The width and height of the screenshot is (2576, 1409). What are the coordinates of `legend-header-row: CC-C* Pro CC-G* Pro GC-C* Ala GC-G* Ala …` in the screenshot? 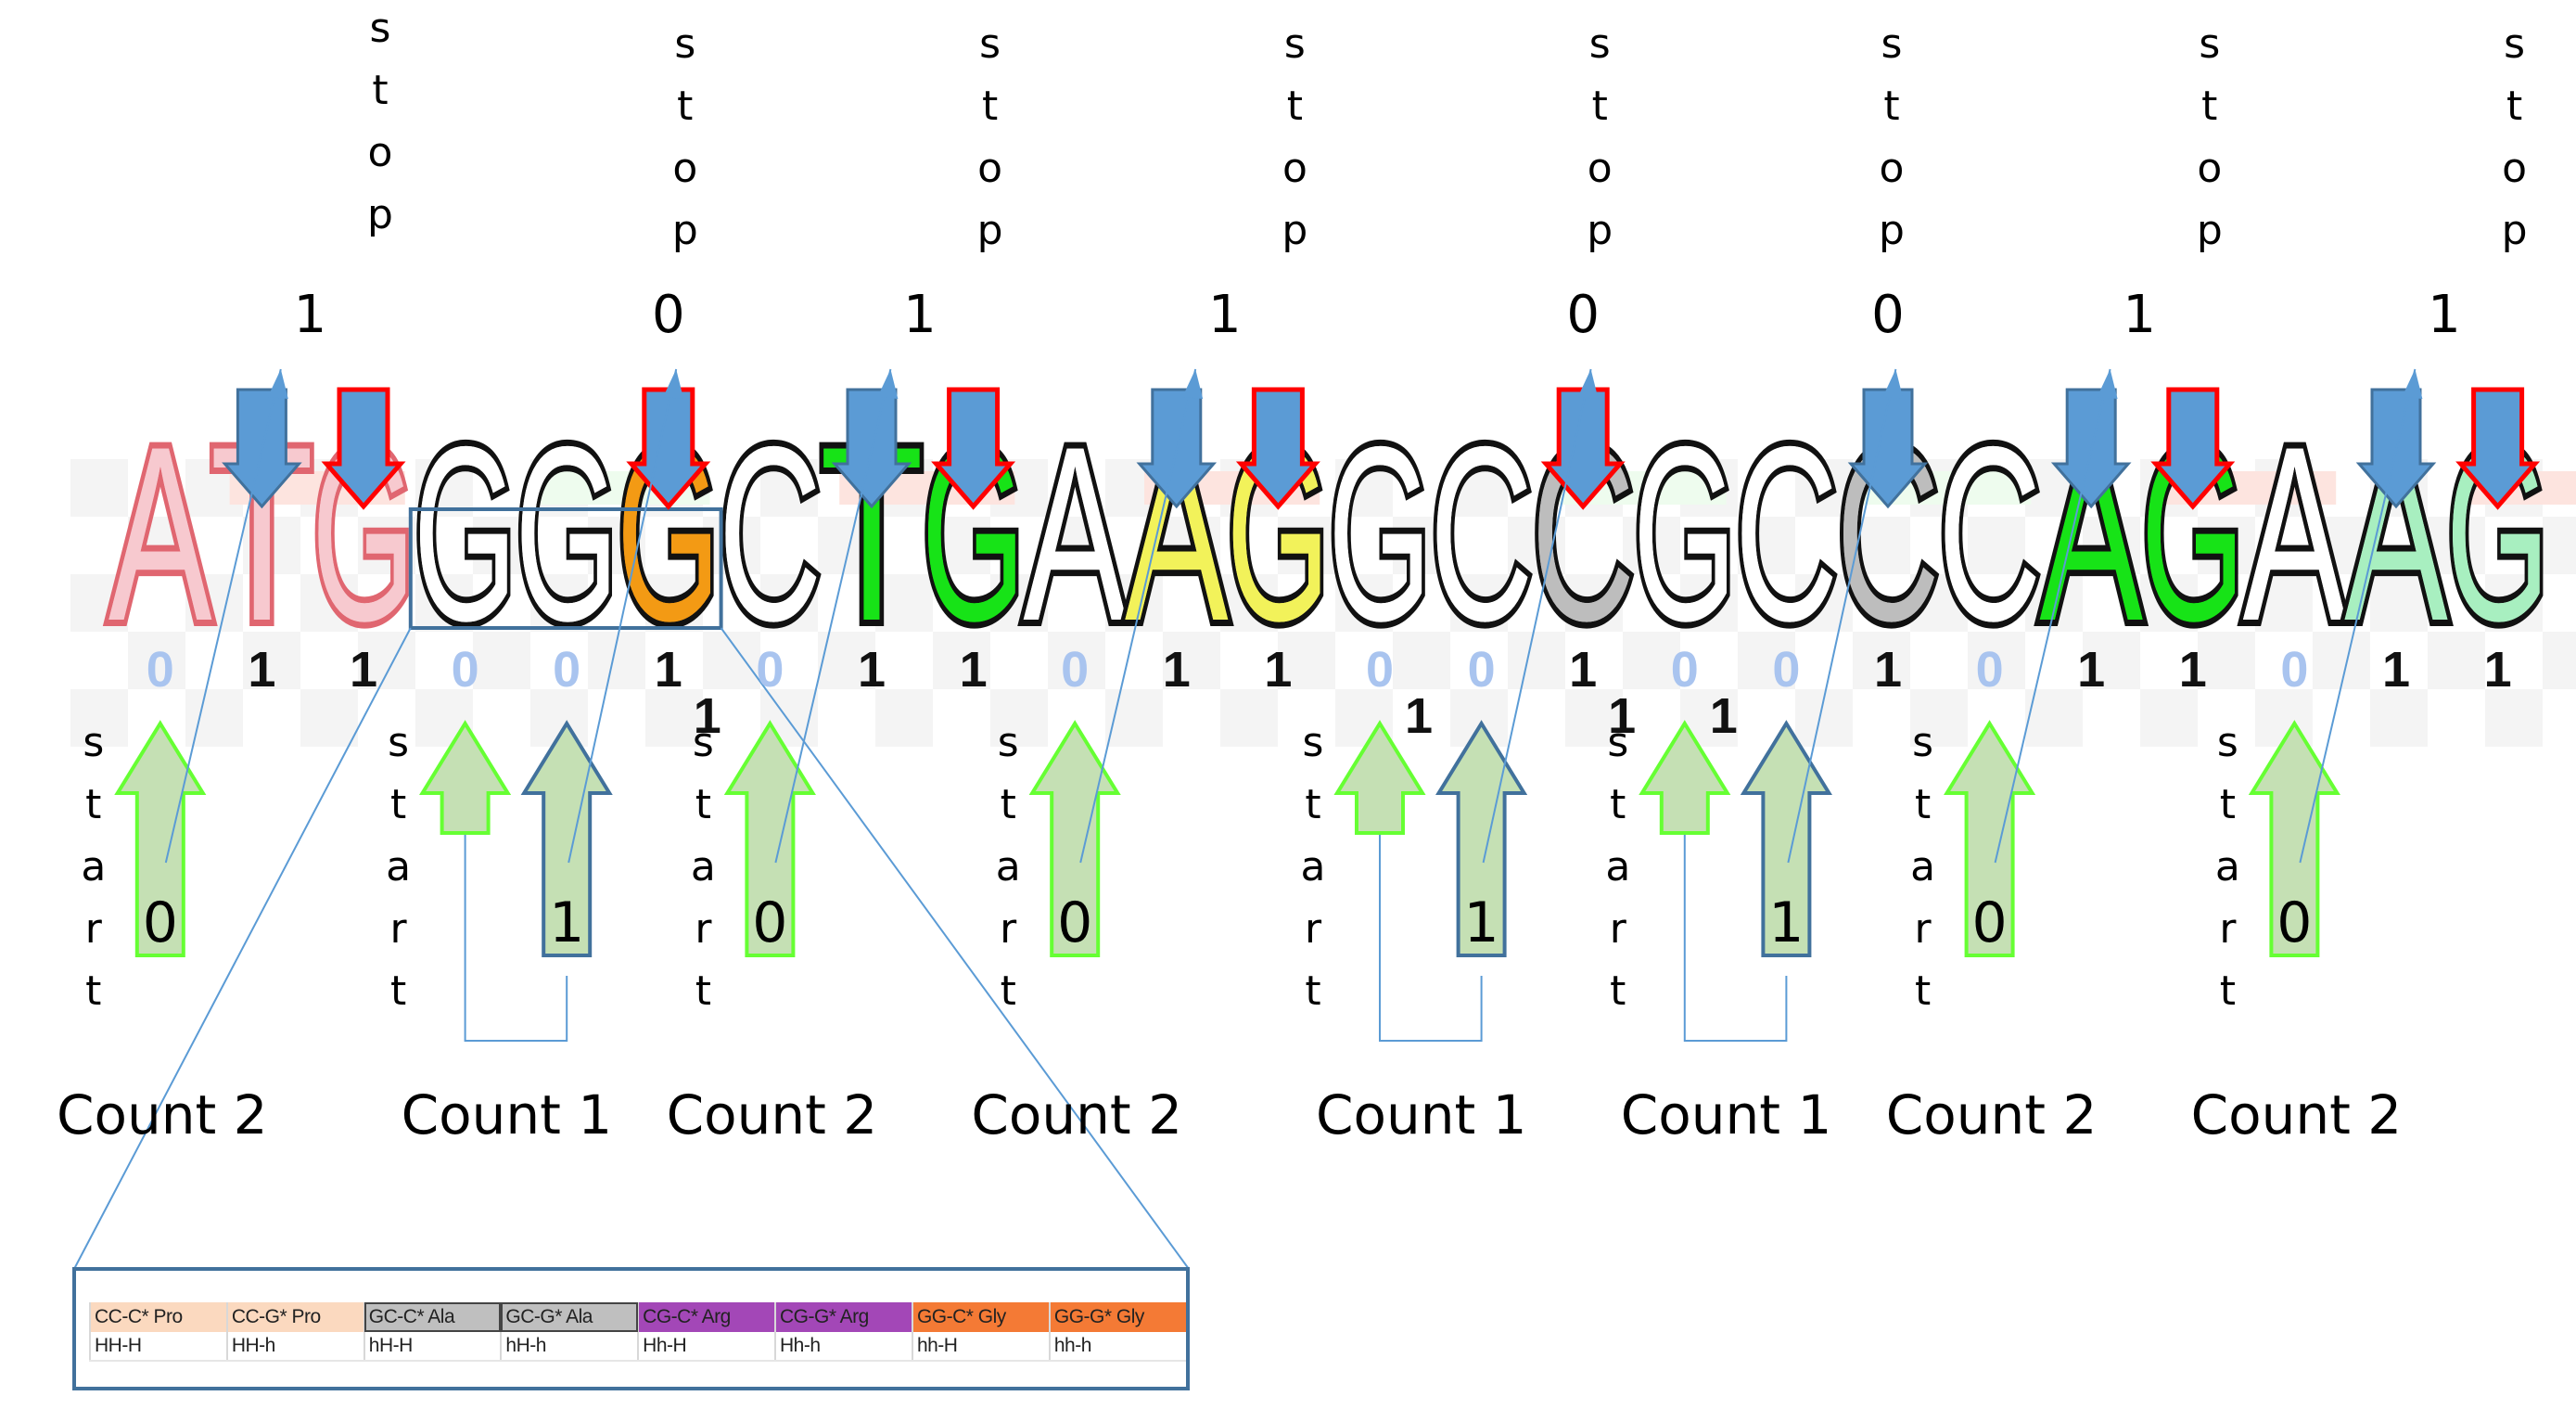 It's located at (638, 1317).